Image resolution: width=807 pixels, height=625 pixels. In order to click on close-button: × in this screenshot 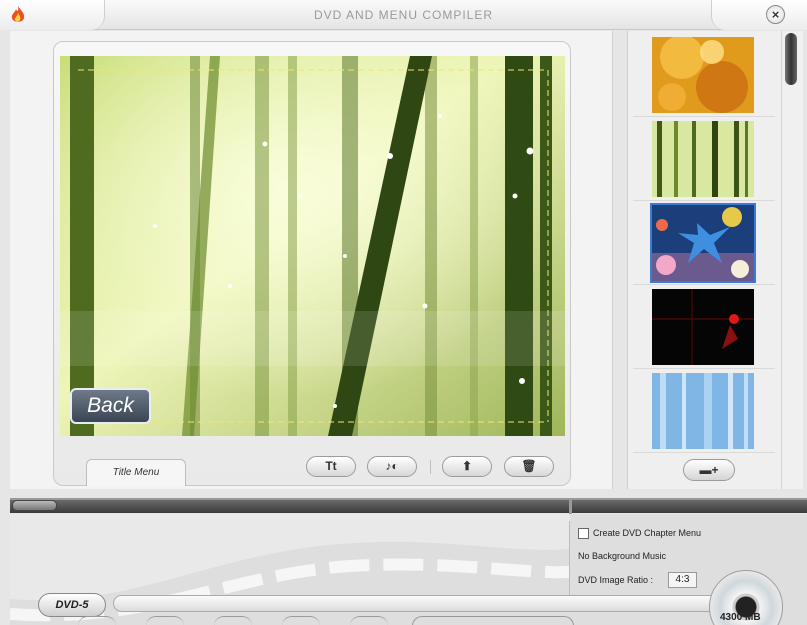, I will do `click(775, 14)`.